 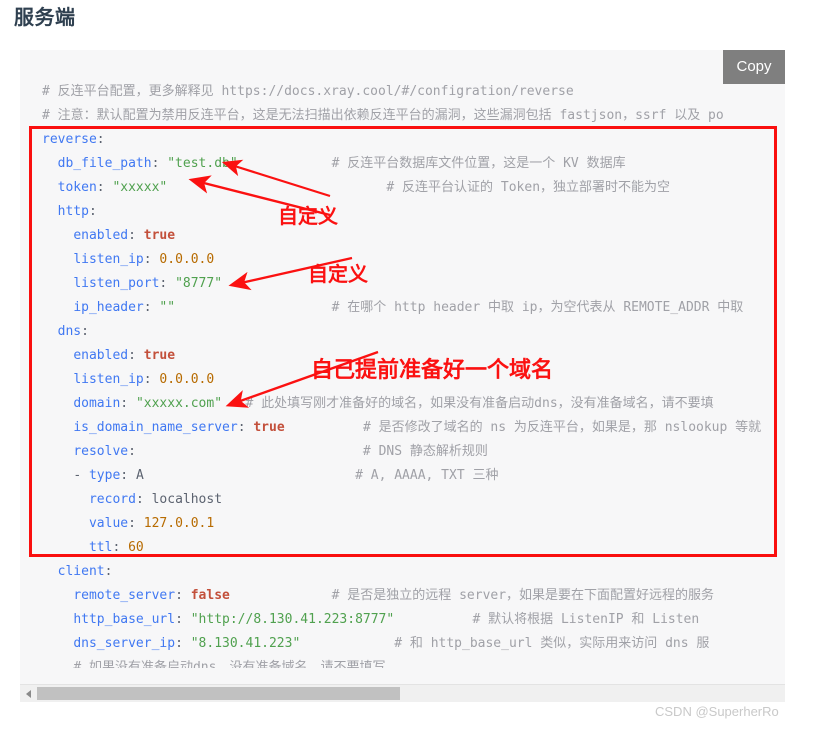 I want to click on scroll-left-arrow-icon, so click(x=28, y=693).